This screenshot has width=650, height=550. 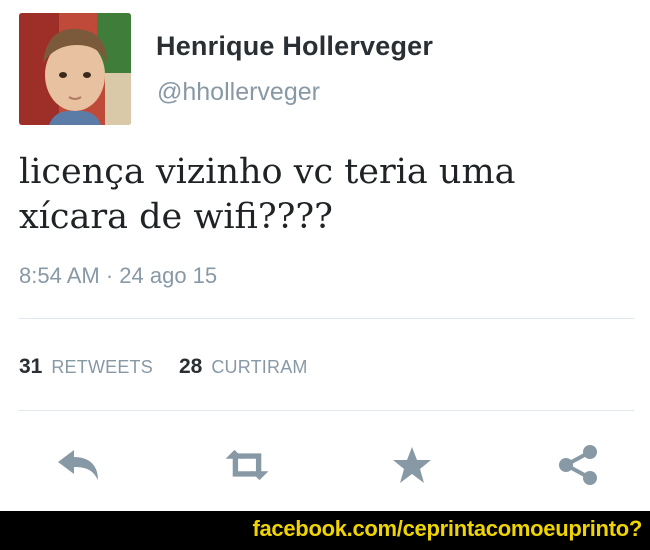 What do you see at coordinates (176, 217) in the screenshot?
I see `tweet-text-line: xícara de wifi????` at bounding box center [176, 217].